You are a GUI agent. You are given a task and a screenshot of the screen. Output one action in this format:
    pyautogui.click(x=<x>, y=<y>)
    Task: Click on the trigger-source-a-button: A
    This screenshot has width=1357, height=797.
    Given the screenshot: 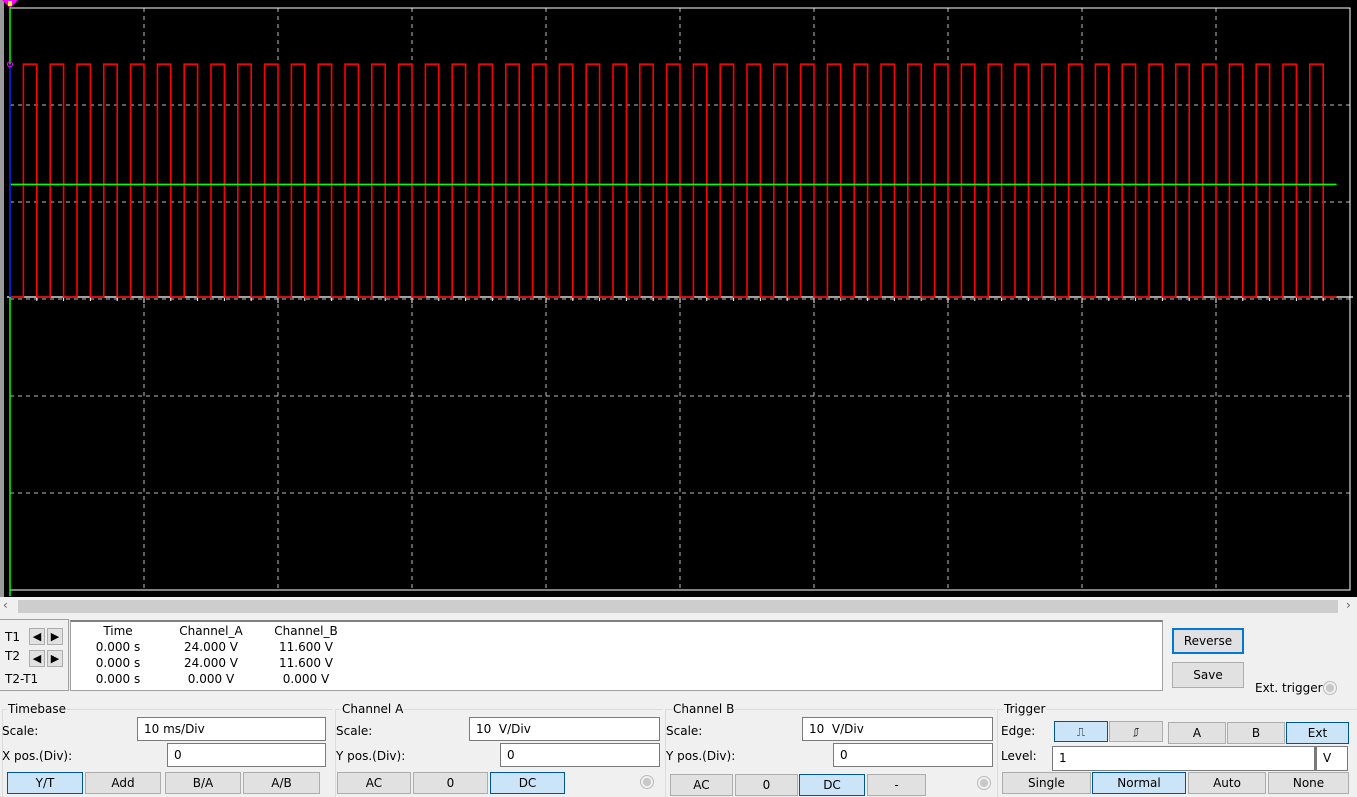 What is the action you would take?
    pyautogui.click(x=1197, y=733)
    